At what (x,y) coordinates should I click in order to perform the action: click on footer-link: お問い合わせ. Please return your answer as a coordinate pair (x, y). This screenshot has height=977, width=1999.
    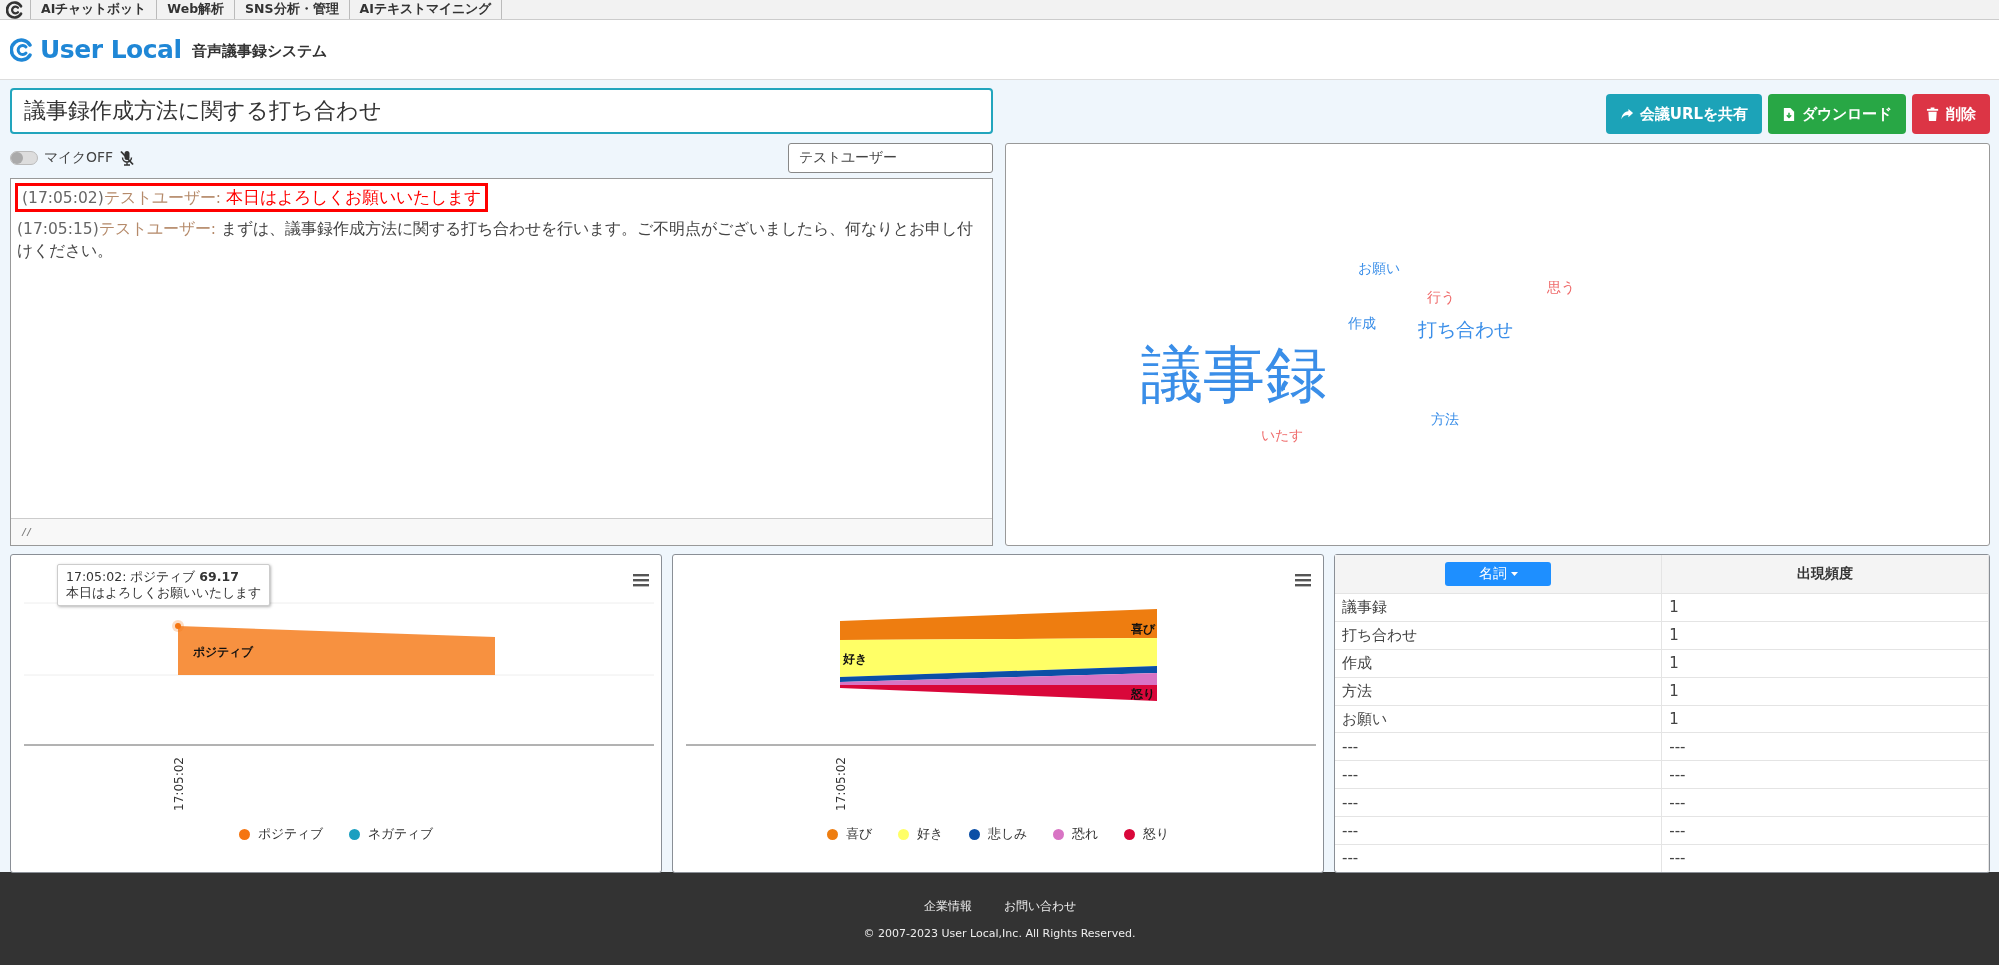
    Looking at the image, I should click on (1039, 906).